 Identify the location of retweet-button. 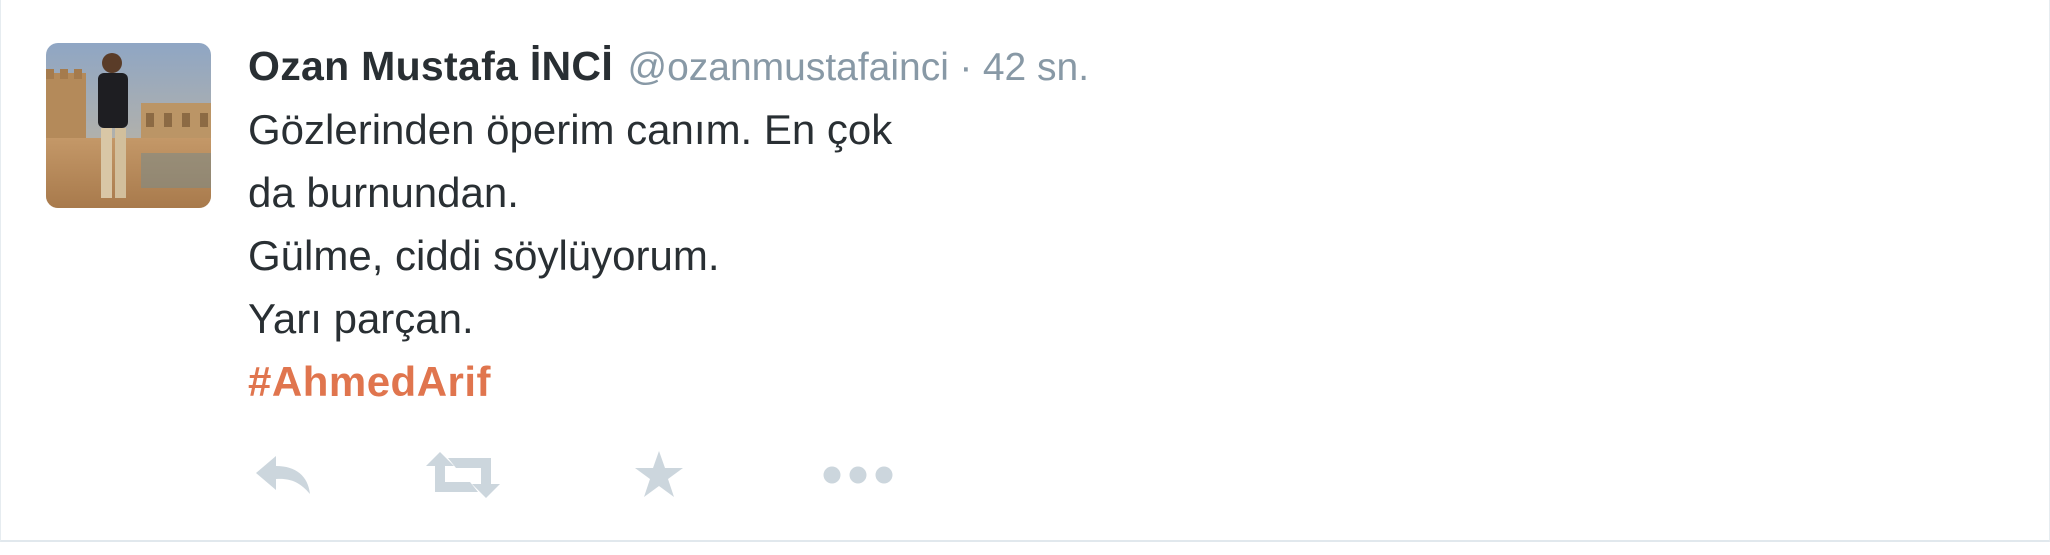
(463, 475).